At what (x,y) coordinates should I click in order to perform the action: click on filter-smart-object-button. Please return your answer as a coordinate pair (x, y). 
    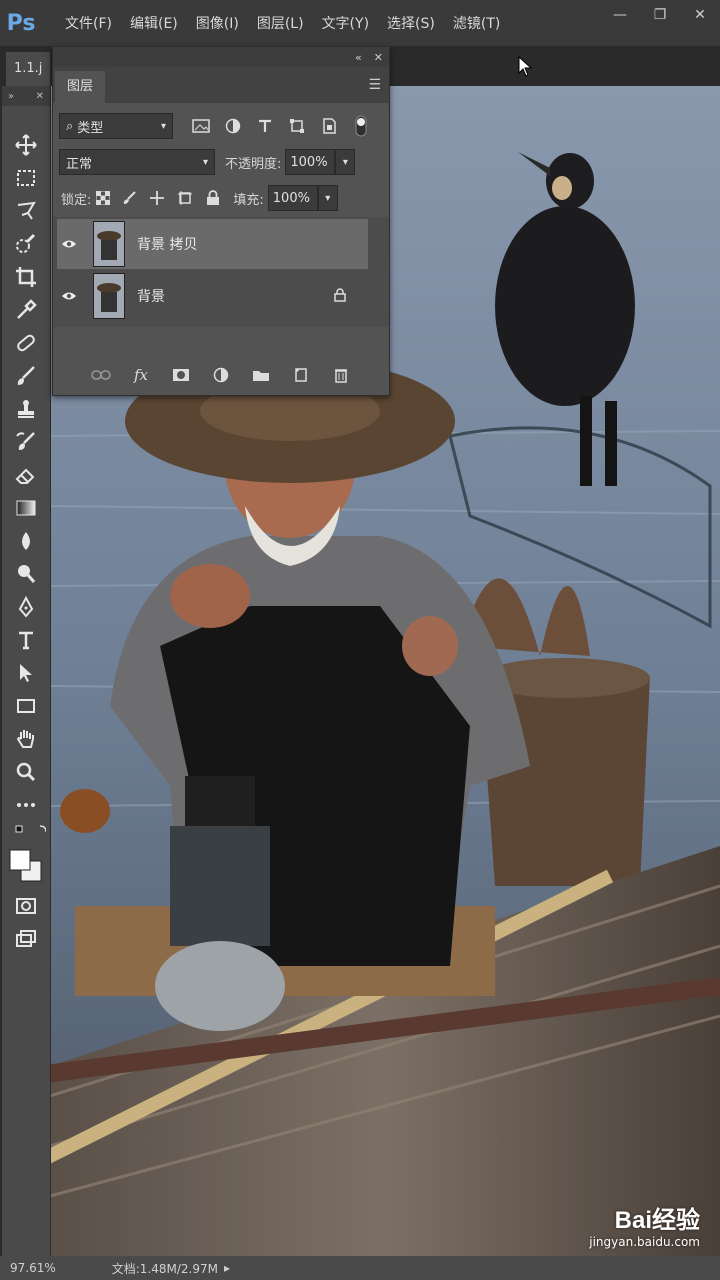
    Looking at the image, I should click on (329, 126).